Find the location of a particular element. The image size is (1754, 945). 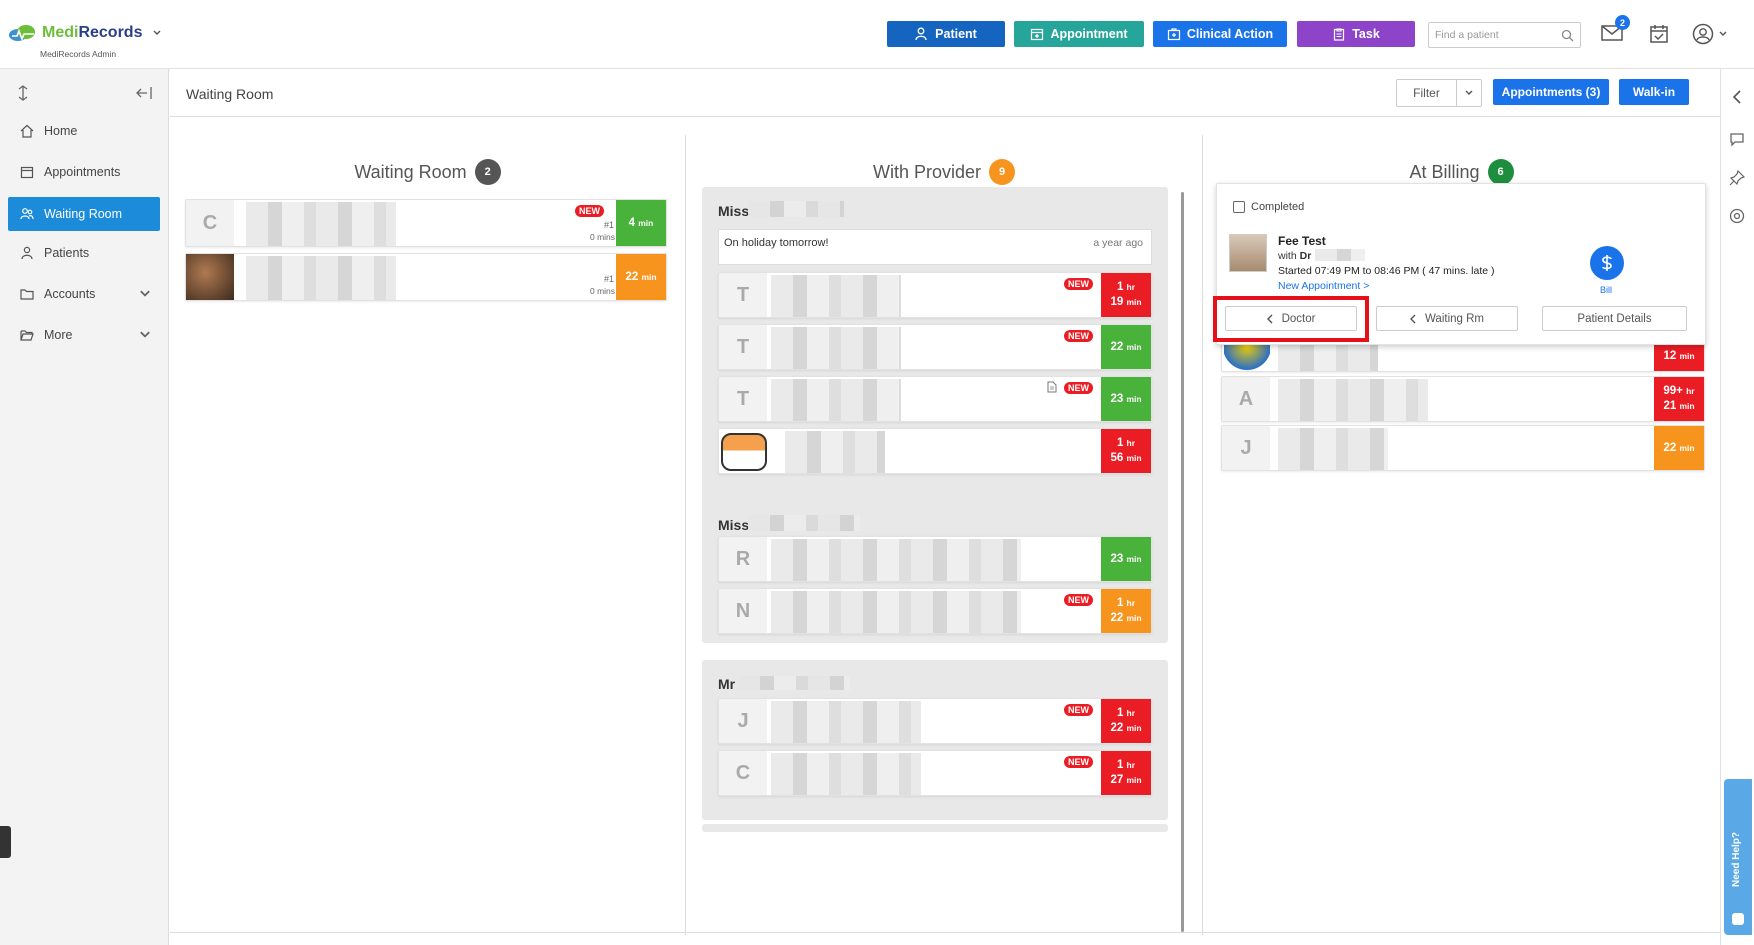

sidebar-item-accounts: Accounts is located at coordinates (84, 294).